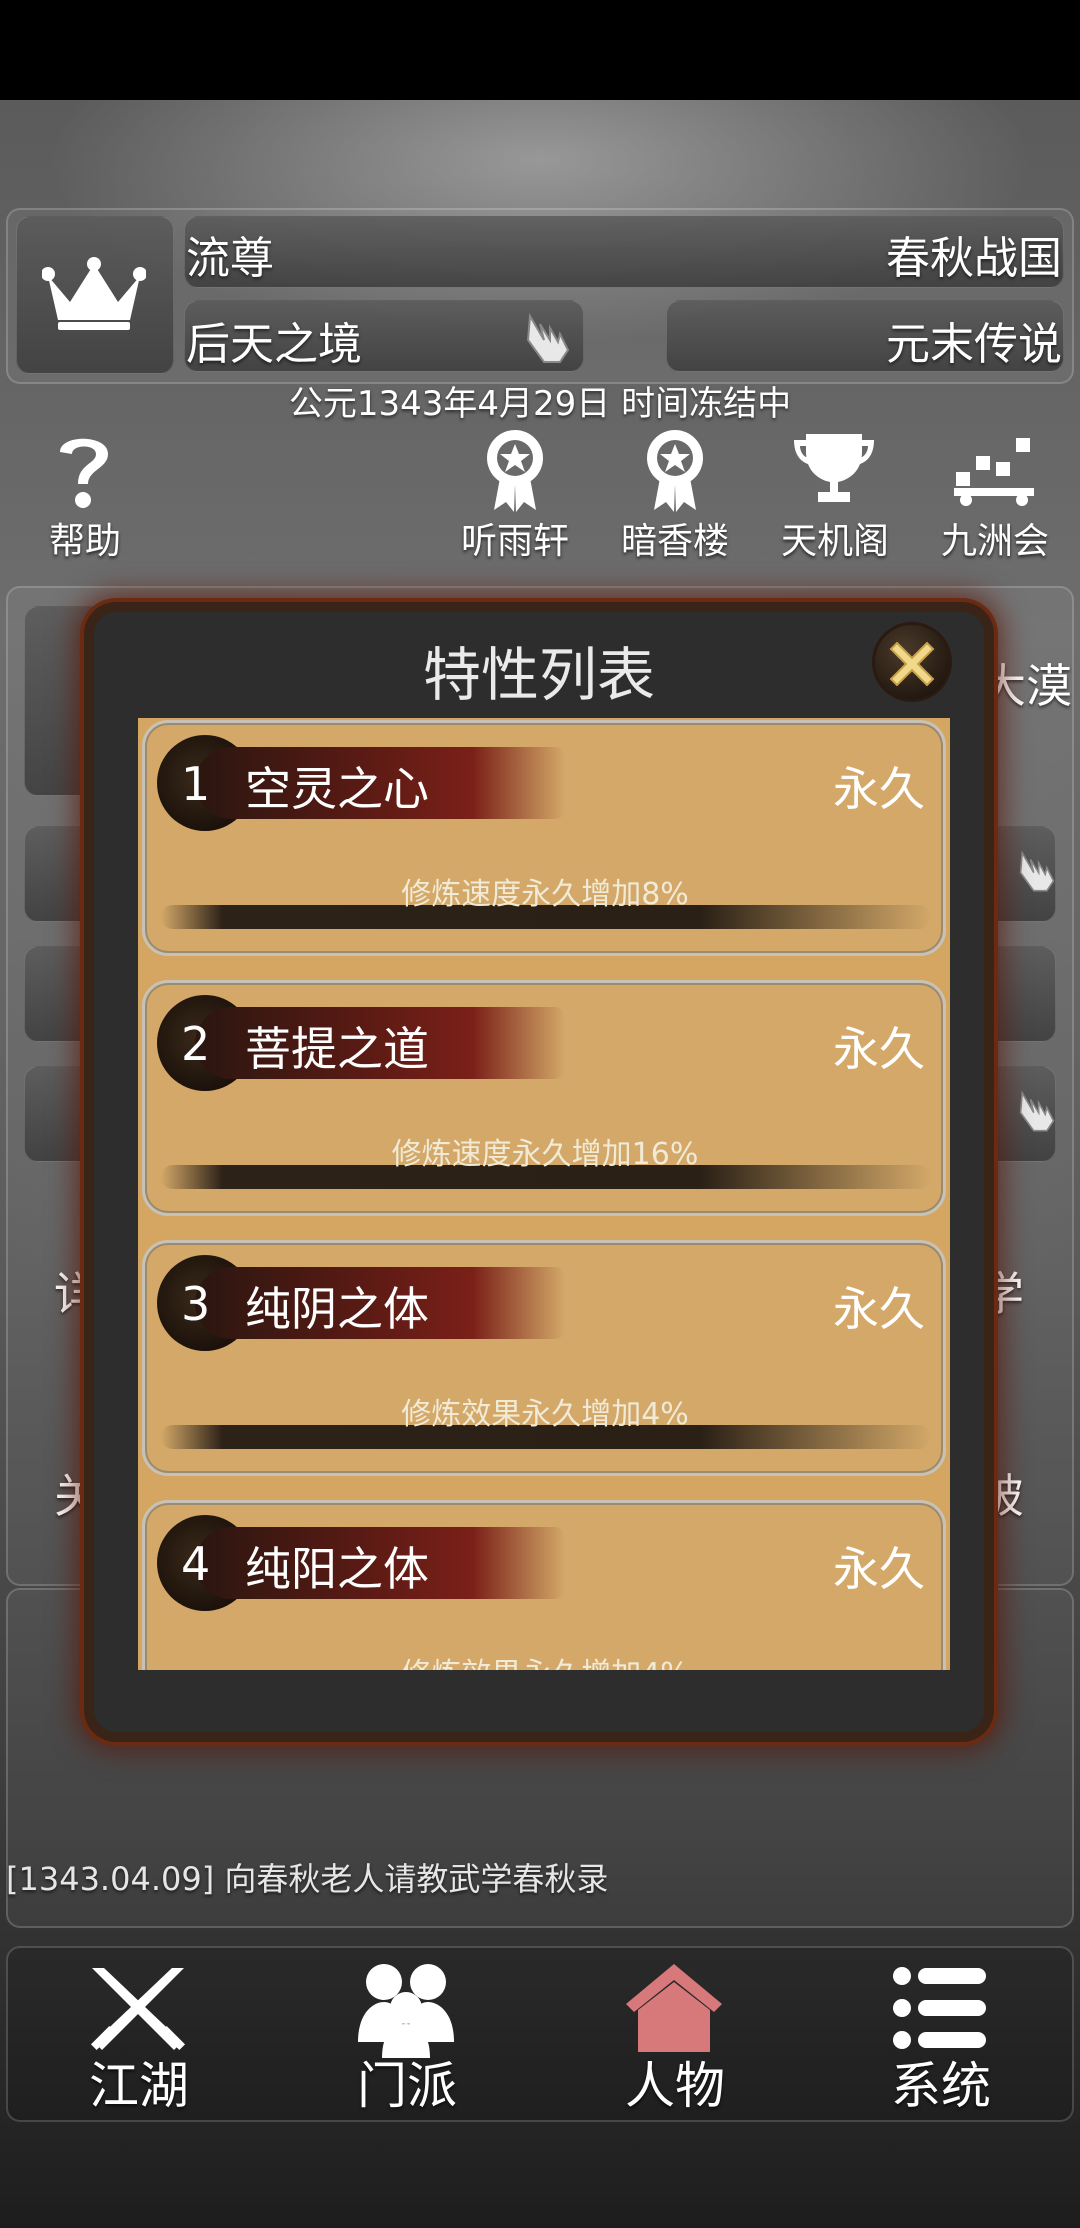 This screenshot has height=2228, width=1080. What do you see at coordinates (196, 1304) in the screenshot?
I see `trait-number: 3` at bounding box center [196, 1304].